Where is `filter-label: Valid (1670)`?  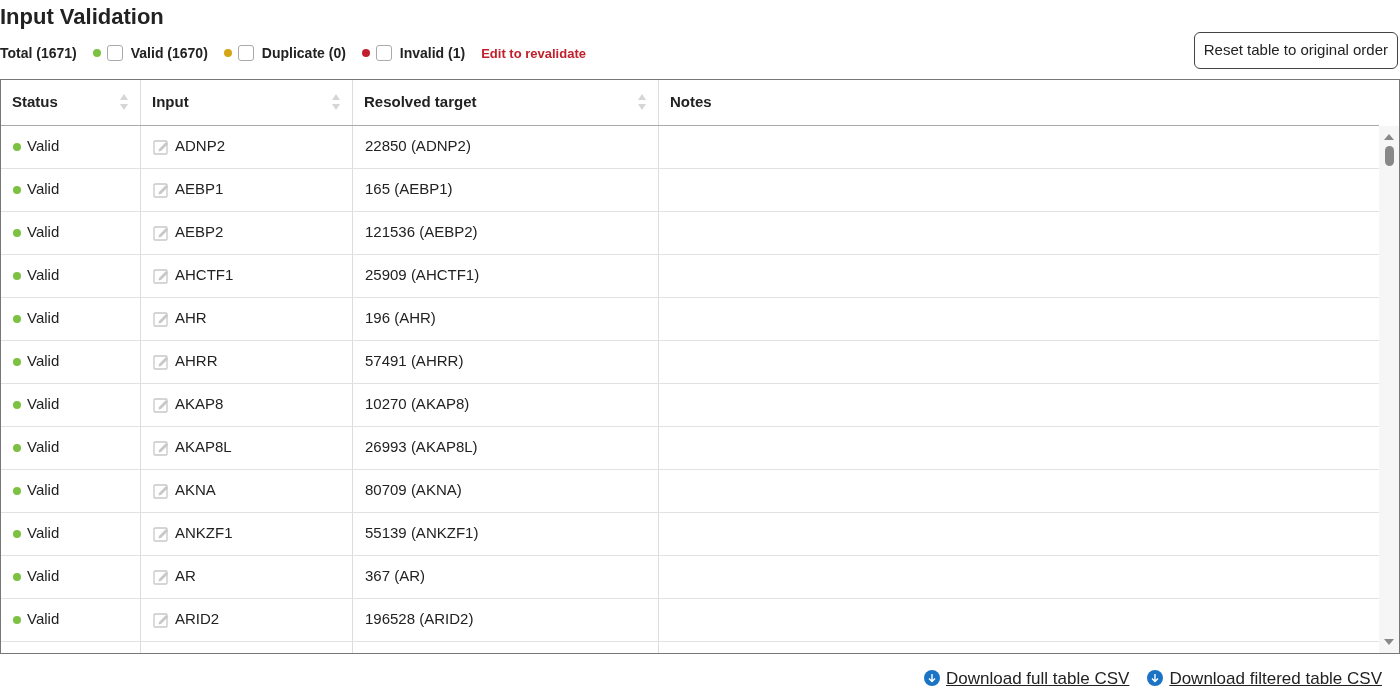
filter-label: Valid (1670) is located at coordinates (169, 53).